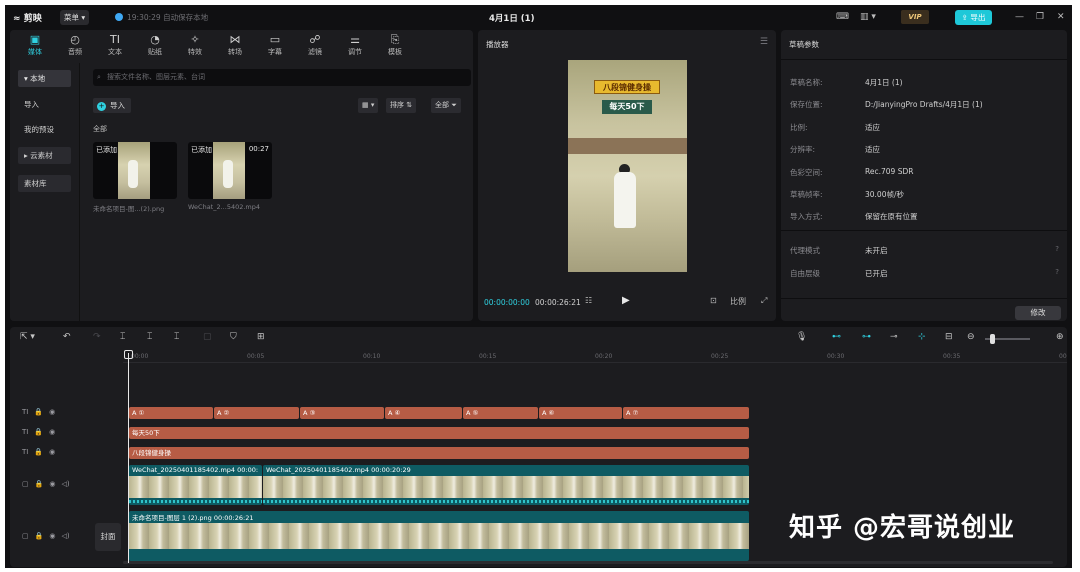 The width and height of the screenshot is (1080, 572). What do you see at coordinates (195, 470) in the screenshot?
I see `video-clip-label: WeChat_20250401185402.mp4 00:00:` at bounding box center [195, 470].